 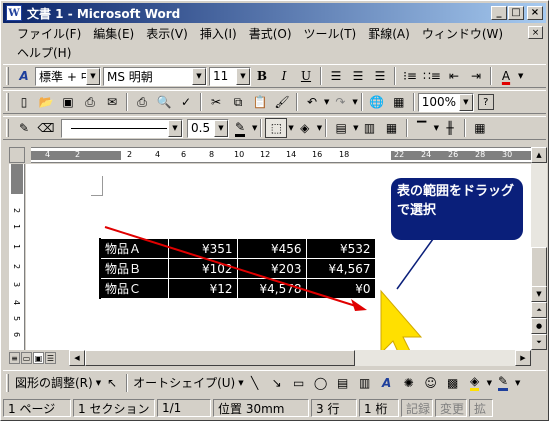 I want to click on cut-icon: ✂, so click(x=216, y=102).